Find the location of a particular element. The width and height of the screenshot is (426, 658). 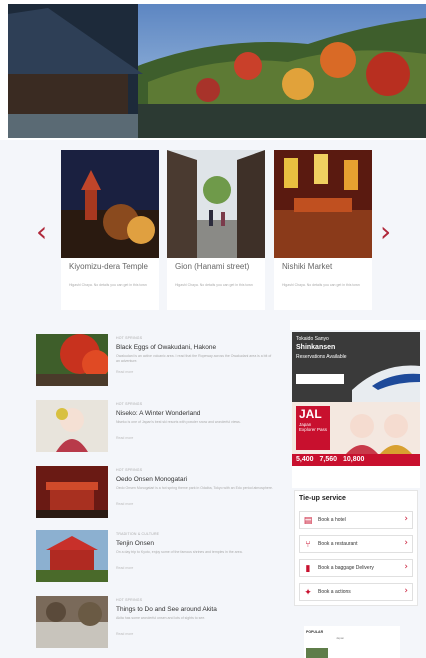

jal-logo: JAL Japan Explorer Pass is located at coordinates (313, 428).